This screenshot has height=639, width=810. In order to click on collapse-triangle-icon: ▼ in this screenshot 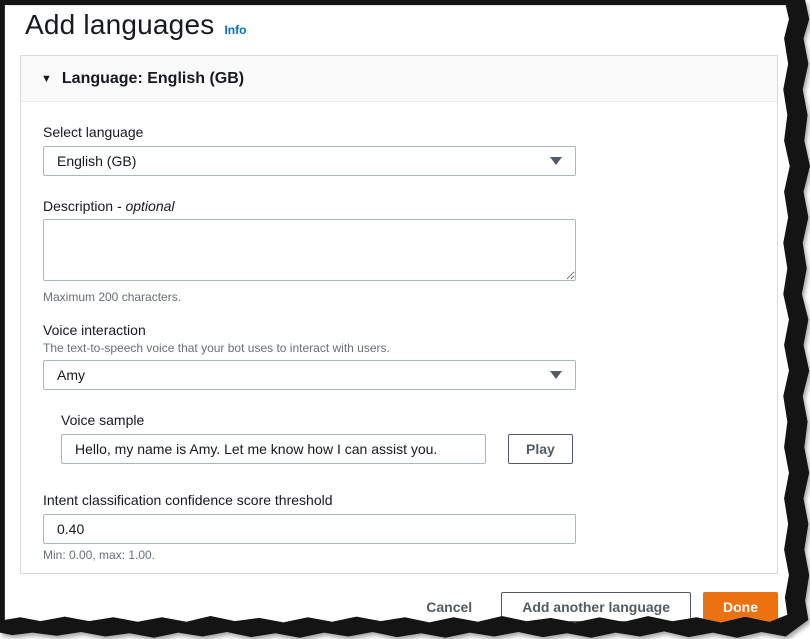, I will do `click(46, 79)`.